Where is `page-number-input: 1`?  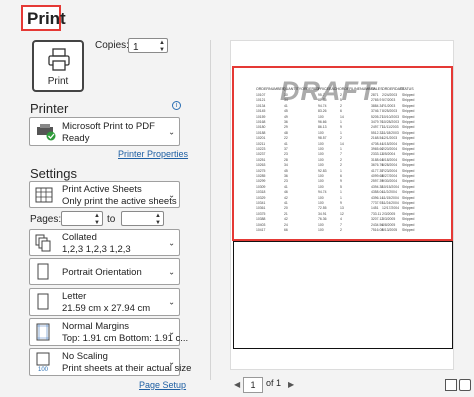
page-number-input: 1 is located at coordinates (253, 385).